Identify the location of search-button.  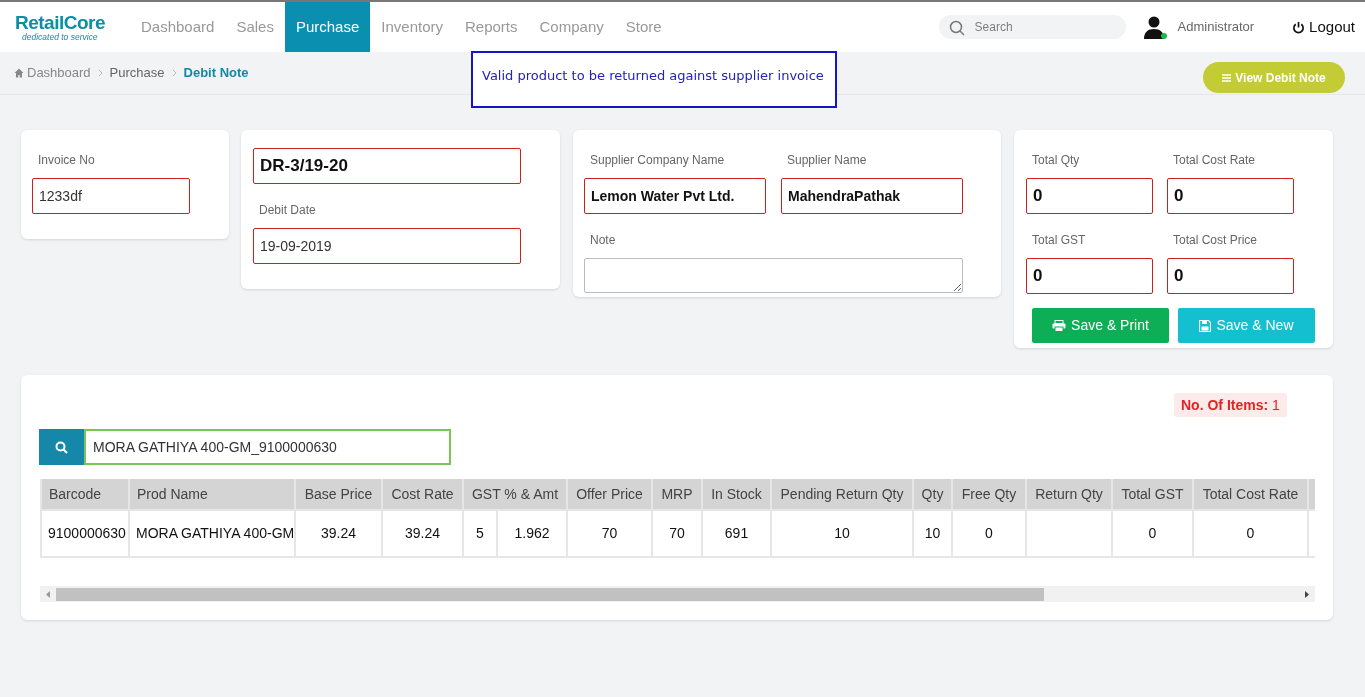
(61, 447).